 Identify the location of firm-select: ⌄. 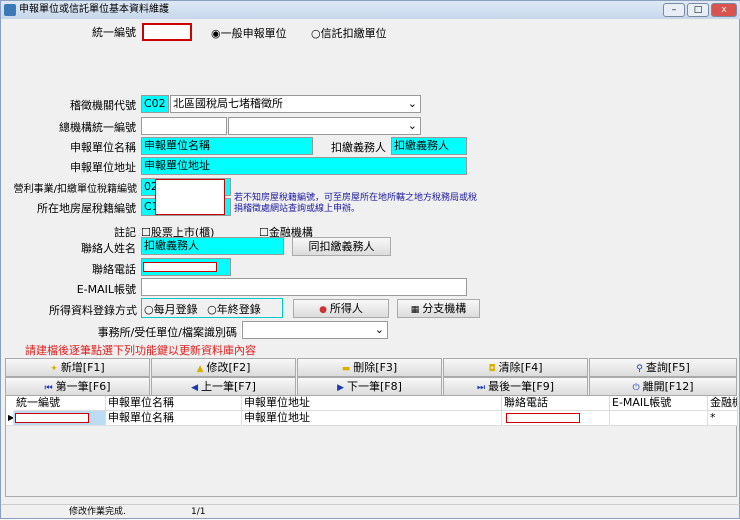
(315, 330).